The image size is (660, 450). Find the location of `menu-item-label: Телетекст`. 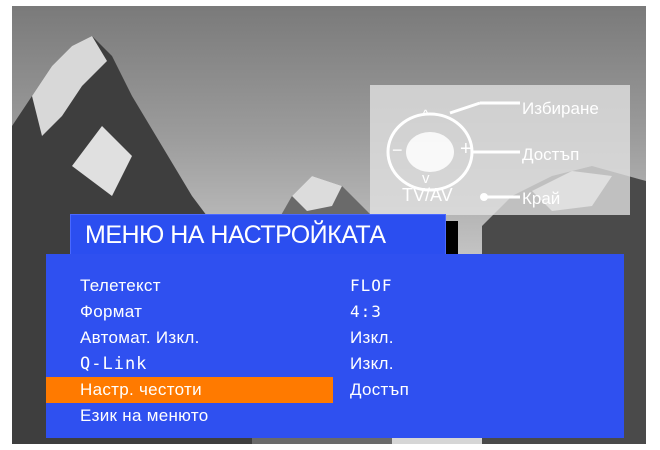

menu-item-label: Телетекст is located at coordinates (120, 285).